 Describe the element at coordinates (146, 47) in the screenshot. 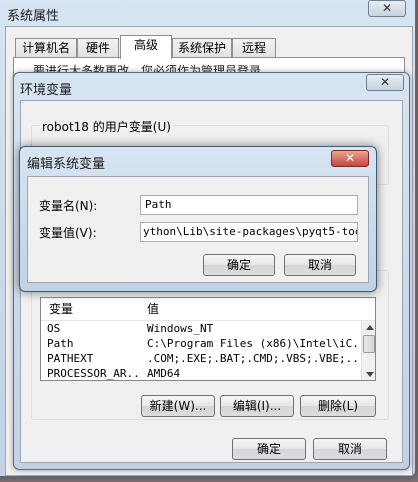

I see `tab-advanced: 高级` at that location.